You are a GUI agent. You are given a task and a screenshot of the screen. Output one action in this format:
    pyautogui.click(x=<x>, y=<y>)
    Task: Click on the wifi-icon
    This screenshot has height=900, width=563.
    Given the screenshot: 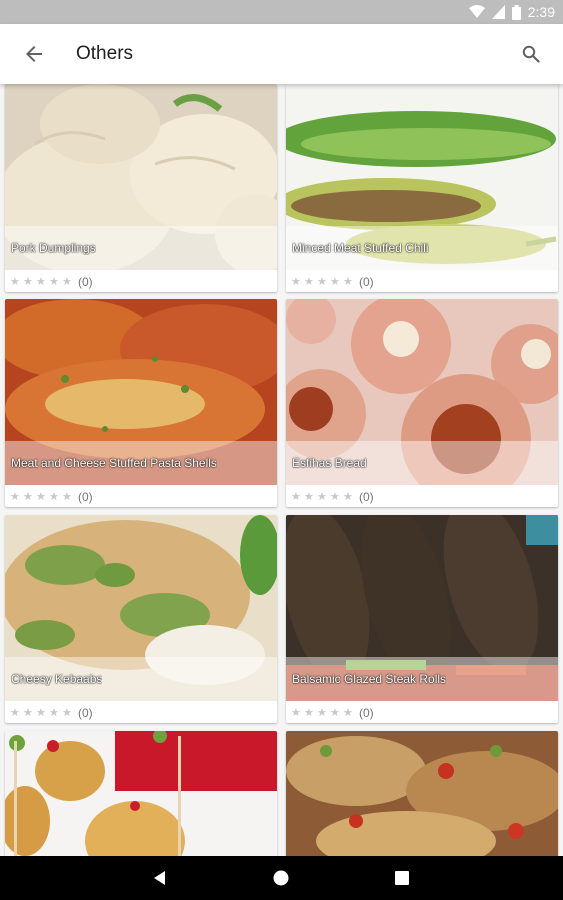 What is the action you would take?
    pyautogui.click(x=476, y=11)
    